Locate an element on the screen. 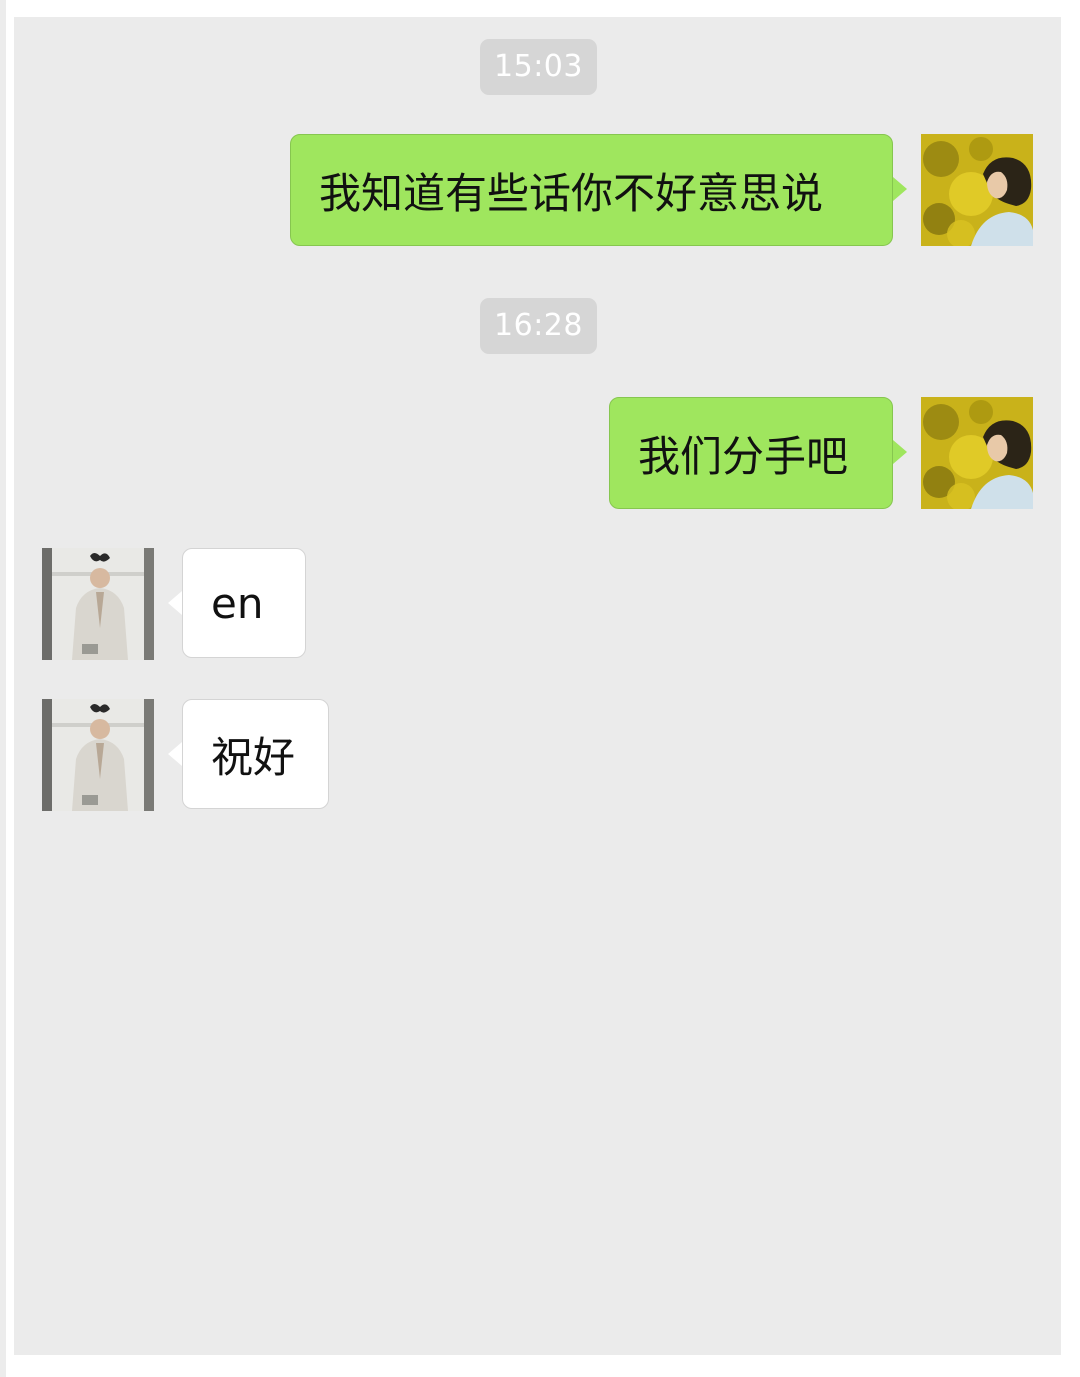 The image size is (1080, 1377). message-text: 我知道有些话你不好意思说 is located at coordinates (571, 193).